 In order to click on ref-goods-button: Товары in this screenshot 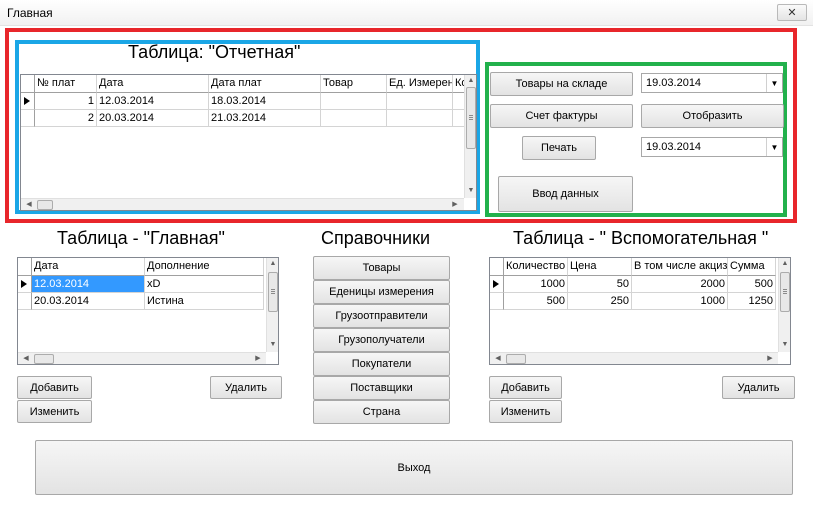, I will do `click(381, 268)`.